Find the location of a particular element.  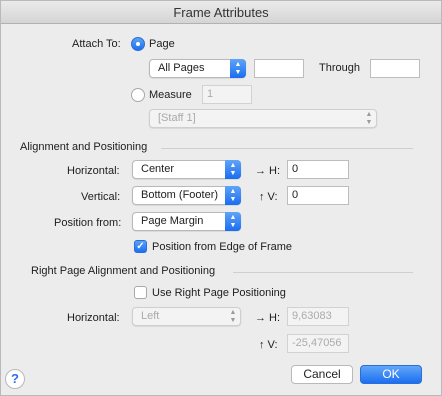

through-label: Through is located at coordinates (339, 68).